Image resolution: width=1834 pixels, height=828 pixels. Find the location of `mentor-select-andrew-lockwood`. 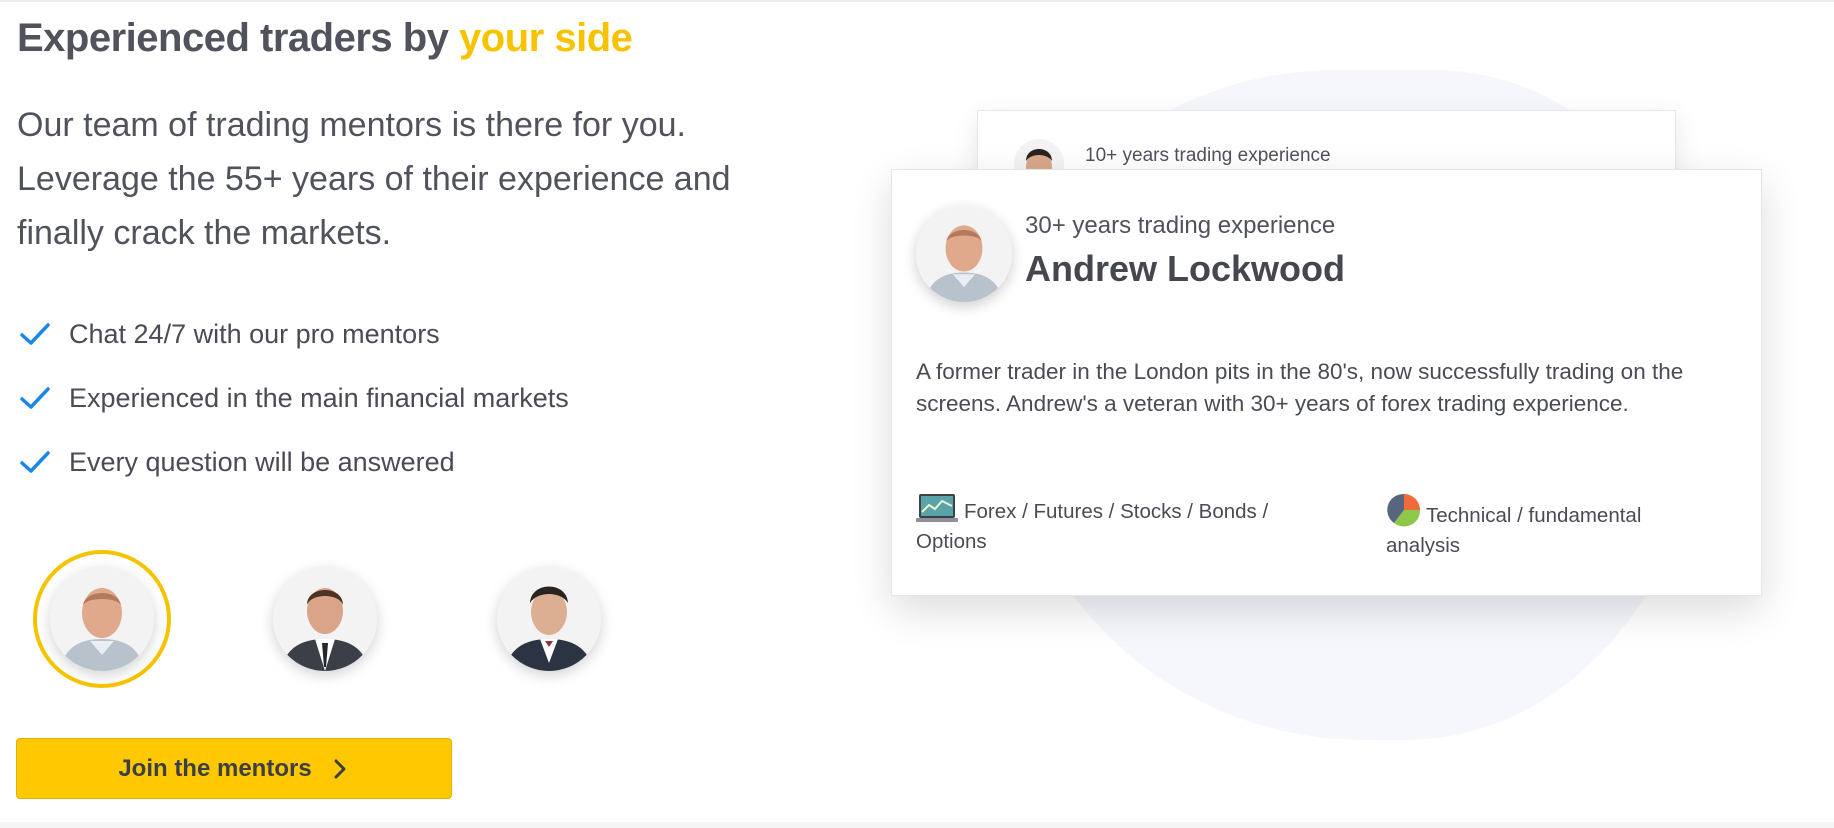

mentor-select-andrew-lockwood is located at coordinates (102, 619).